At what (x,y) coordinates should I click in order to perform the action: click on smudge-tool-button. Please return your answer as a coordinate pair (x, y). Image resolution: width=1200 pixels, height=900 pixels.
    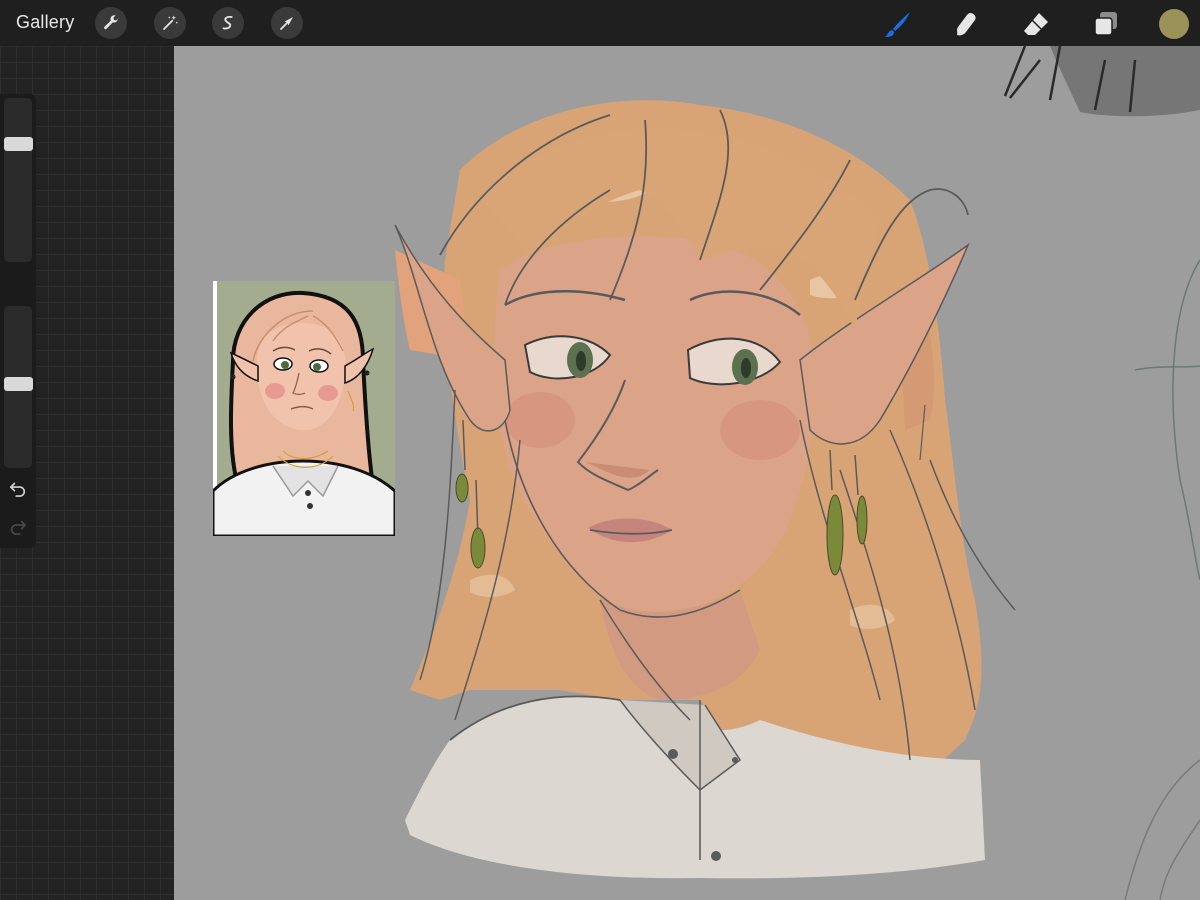
    Looking at the image, I should click on (966, 24).